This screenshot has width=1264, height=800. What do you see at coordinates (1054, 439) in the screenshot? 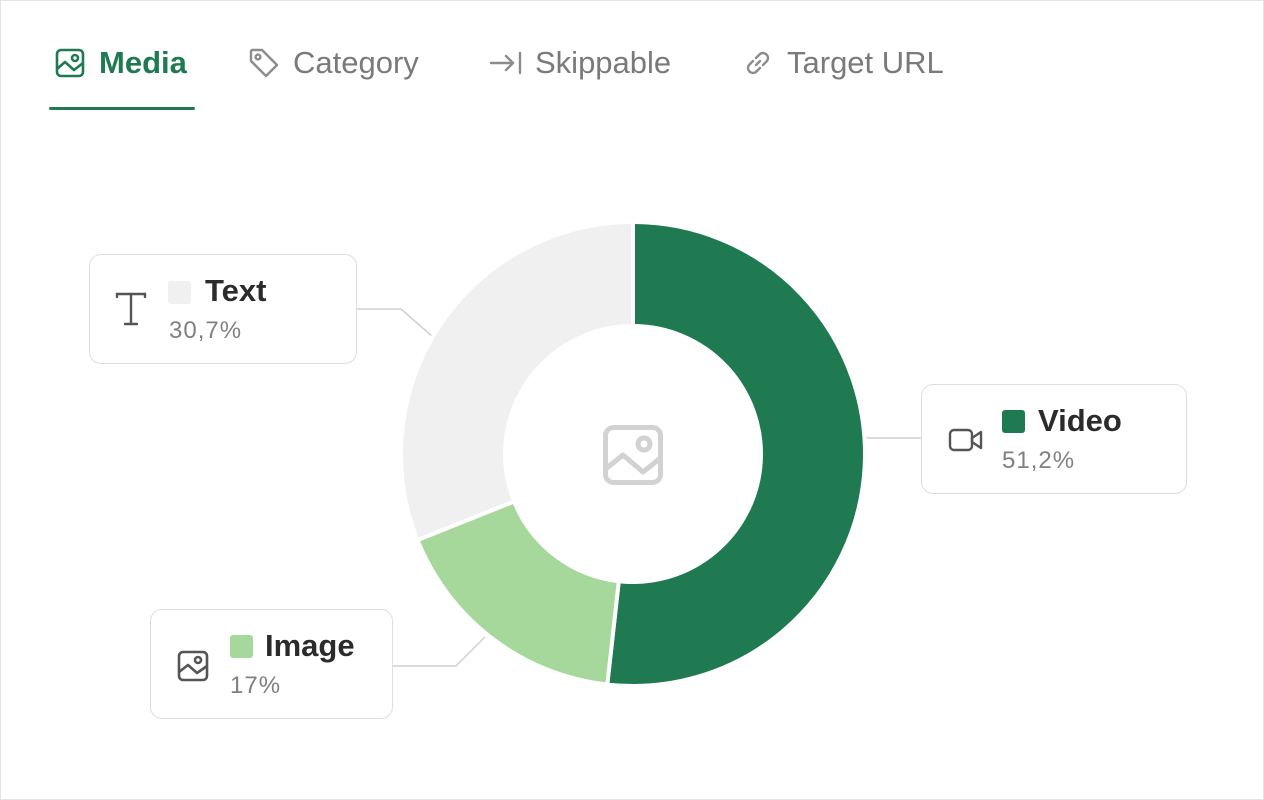
I see `callout-video: Video 51,2%` at bounding box center [1054, 439].